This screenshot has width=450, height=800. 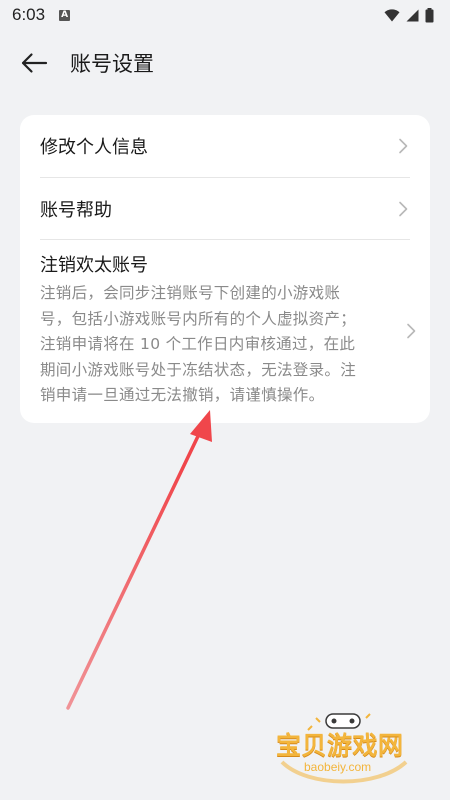 What do you see at coordinates (112, 64) in the screenshot?
I see `page-title: 账号设置` at bounding box center [112, 64].